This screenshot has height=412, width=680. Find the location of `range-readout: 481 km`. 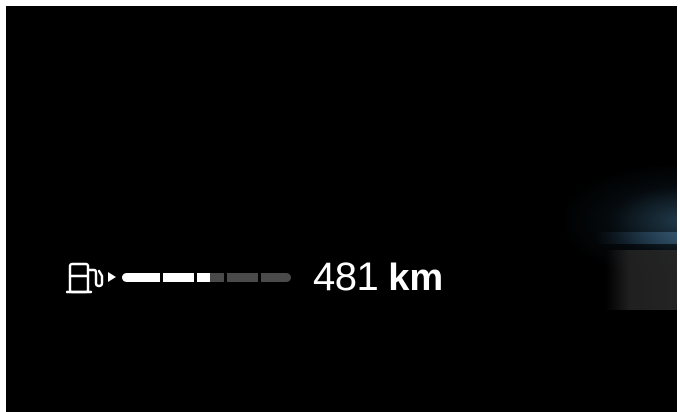

range-readout: 481 km is located at coordinates (378, 277).